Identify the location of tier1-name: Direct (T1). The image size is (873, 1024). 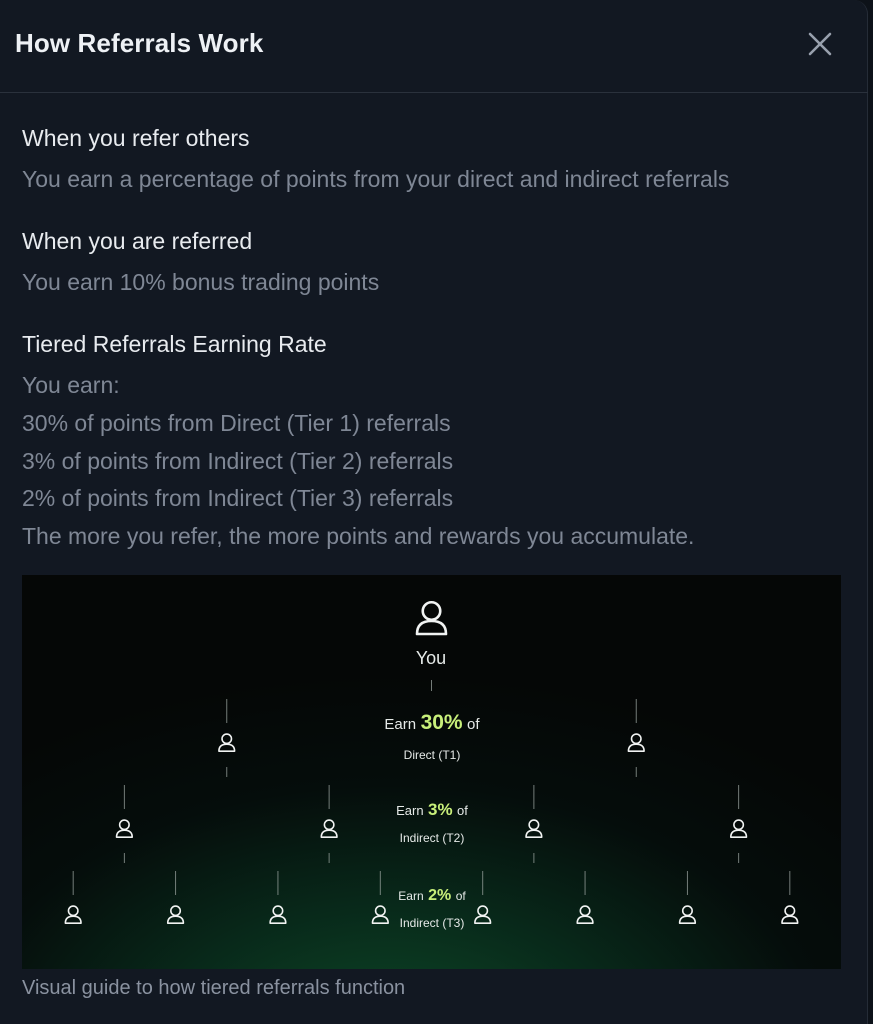
(432, 755).